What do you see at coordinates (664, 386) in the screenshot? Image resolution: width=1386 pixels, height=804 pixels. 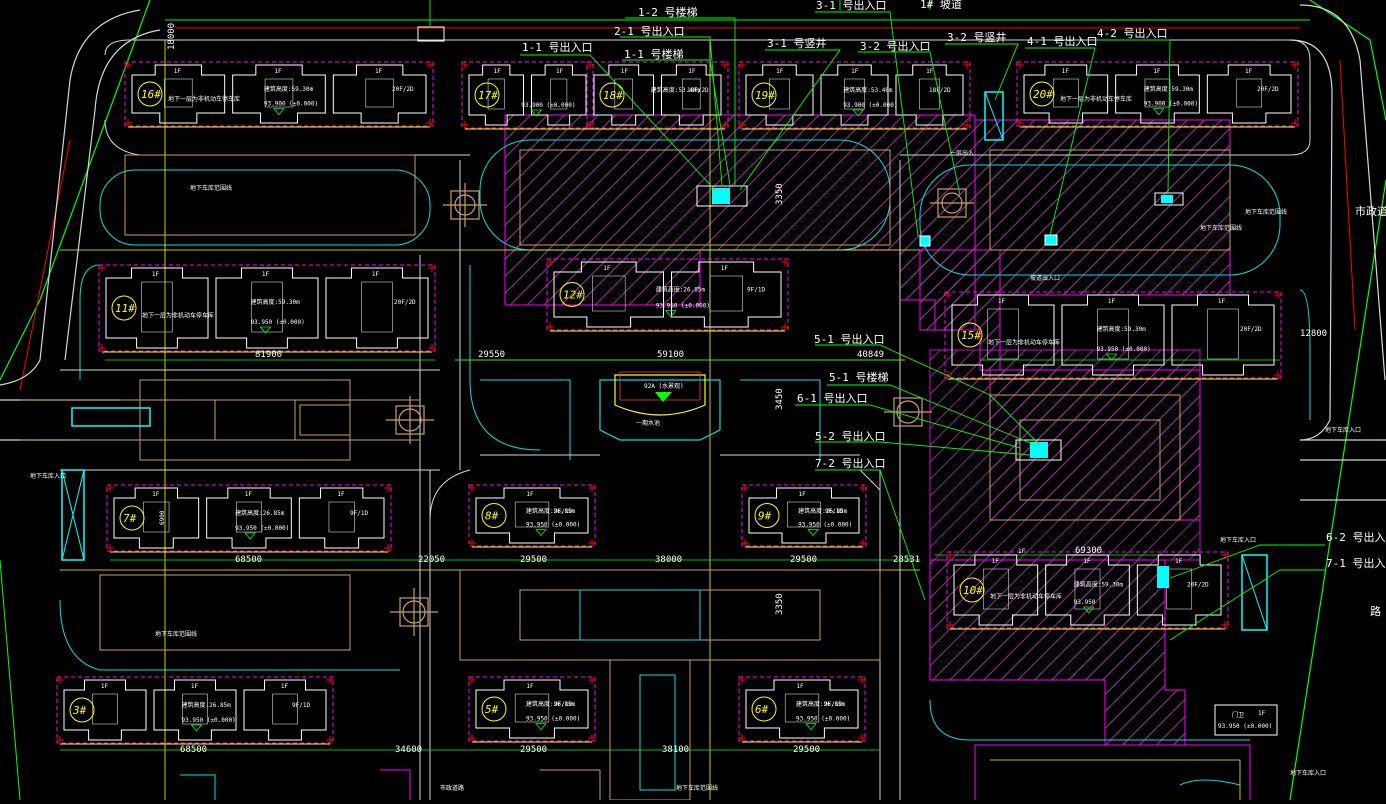 I see `plaza-label: 92A (水景观)` at bounding box center [664, 386].